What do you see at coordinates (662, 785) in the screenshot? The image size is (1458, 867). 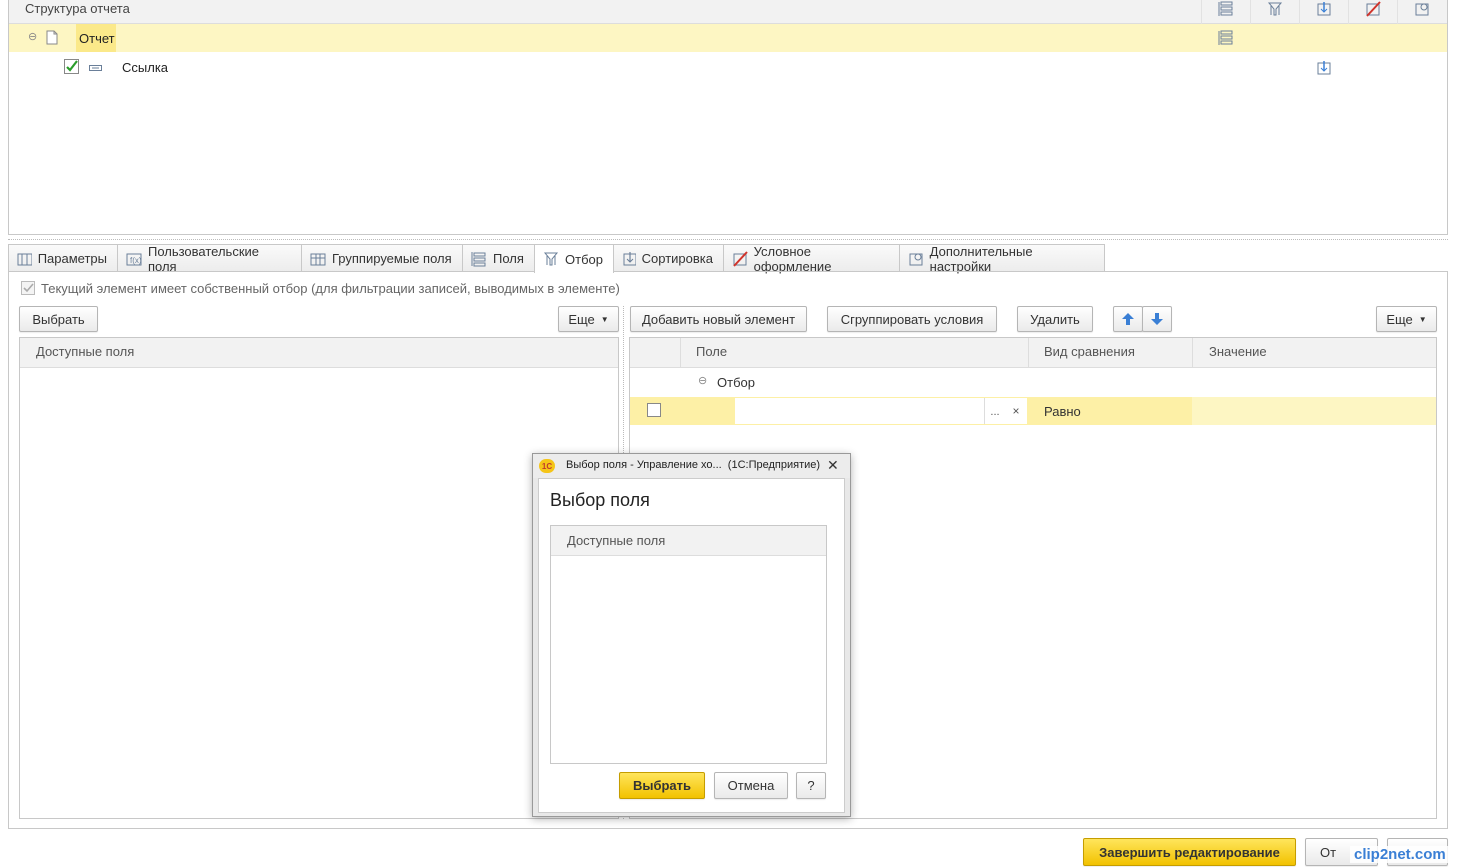 I see `dialog-select-button: Выбрать` at bounding box center [662, 785].